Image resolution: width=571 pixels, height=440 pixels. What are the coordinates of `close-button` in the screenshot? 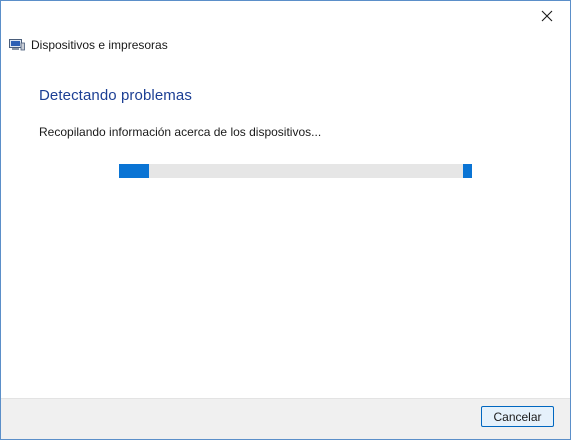 It's located at (547, 16).